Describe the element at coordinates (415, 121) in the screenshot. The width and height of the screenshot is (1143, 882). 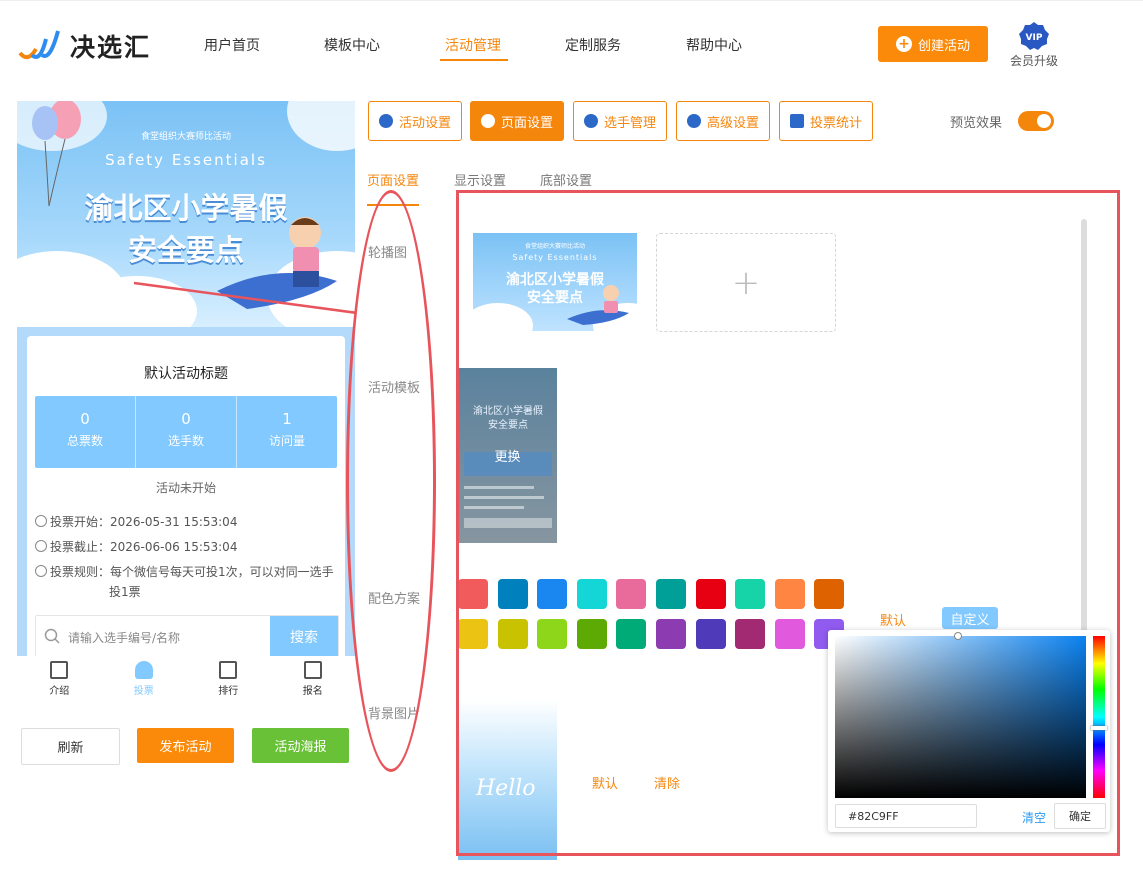
I see `activity-settings-button: 活动设置` at that location.